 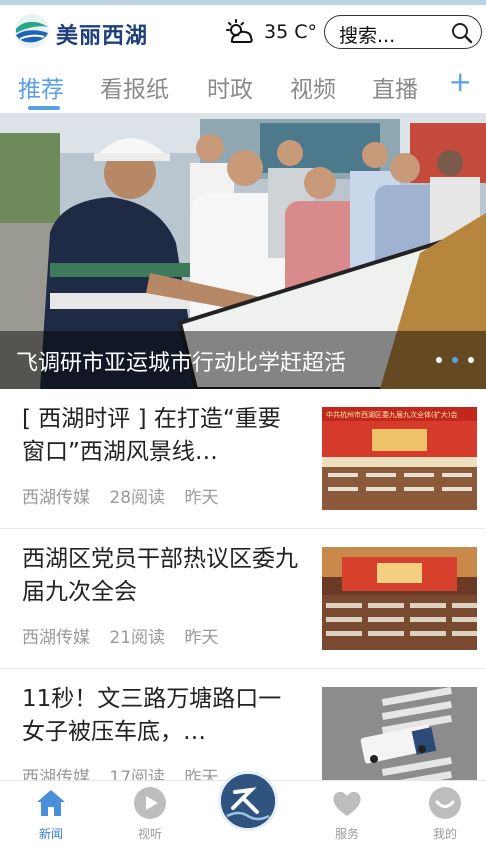 I want to click on nav-profile: 我的, so click(x=445, y=813).